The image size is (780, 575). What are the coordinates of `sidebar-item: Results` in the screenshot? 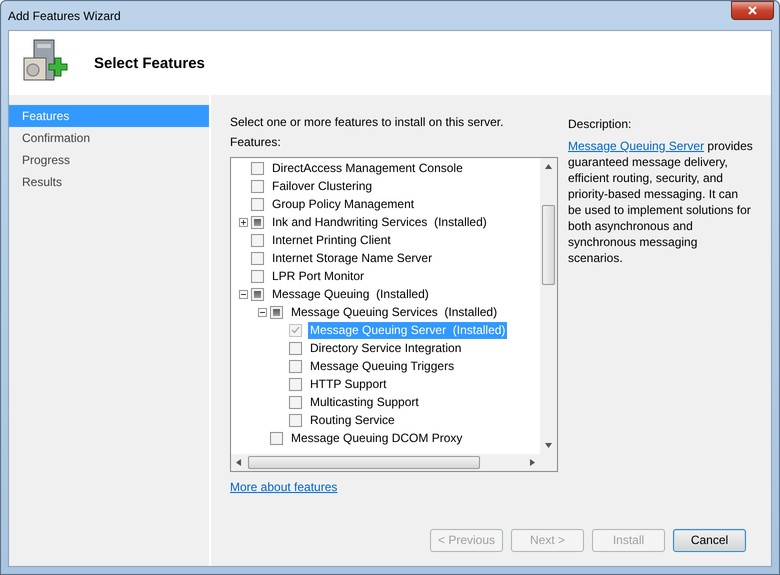 It's located at (109, 182).